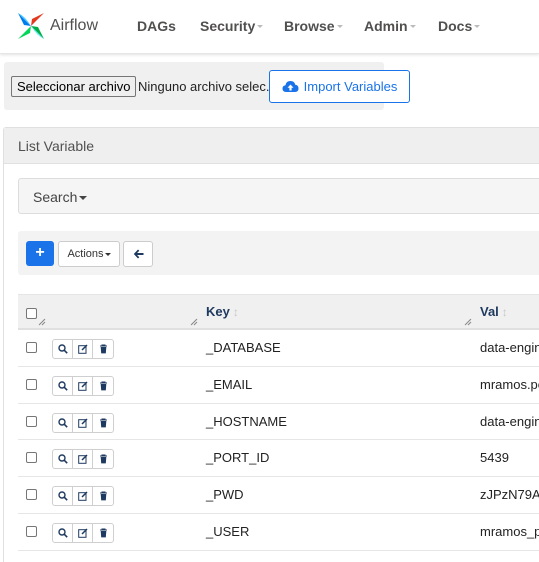 The width and height of the screenshot is (539, 562). Describe the element at coordinates (232, 26) in the screenshot. I see `nav-security: Security` at that location.